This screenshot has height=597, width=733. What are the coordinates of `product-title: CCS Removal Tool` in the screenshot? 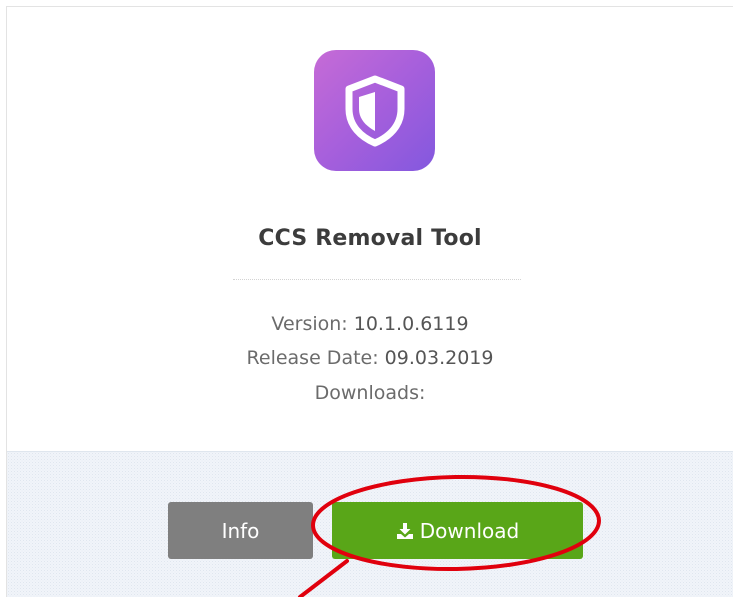 It's located at (370, 238).